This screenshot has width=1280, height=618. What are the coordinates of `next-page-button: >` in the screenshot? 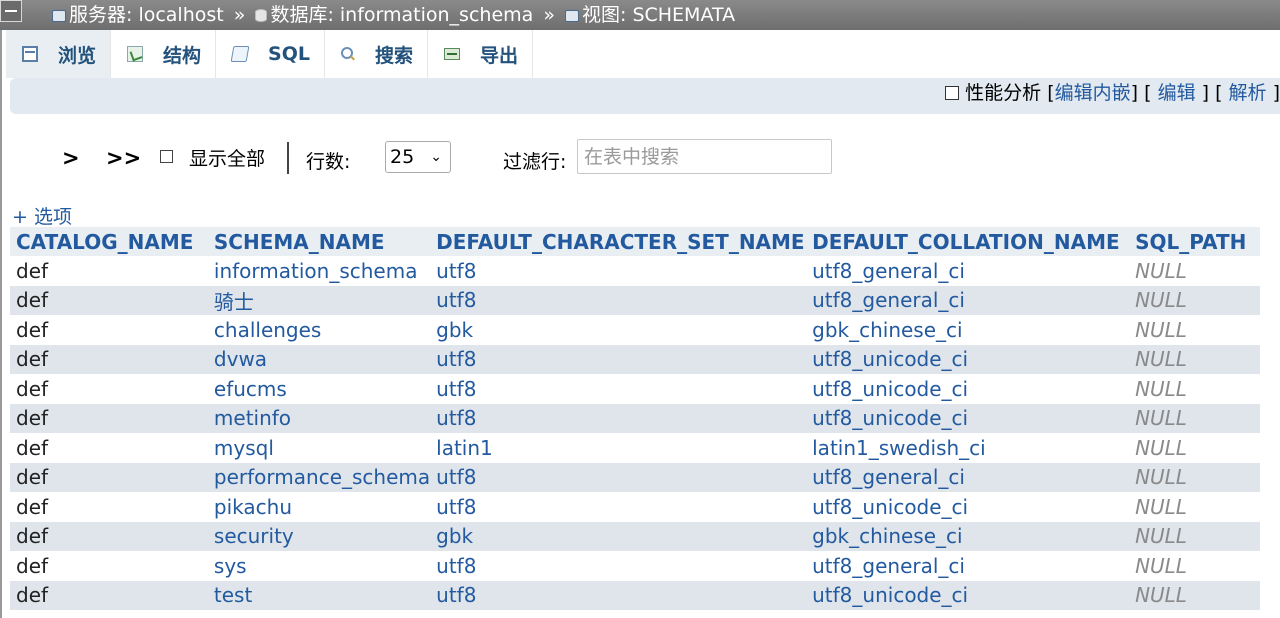 It's located at (71, 158).